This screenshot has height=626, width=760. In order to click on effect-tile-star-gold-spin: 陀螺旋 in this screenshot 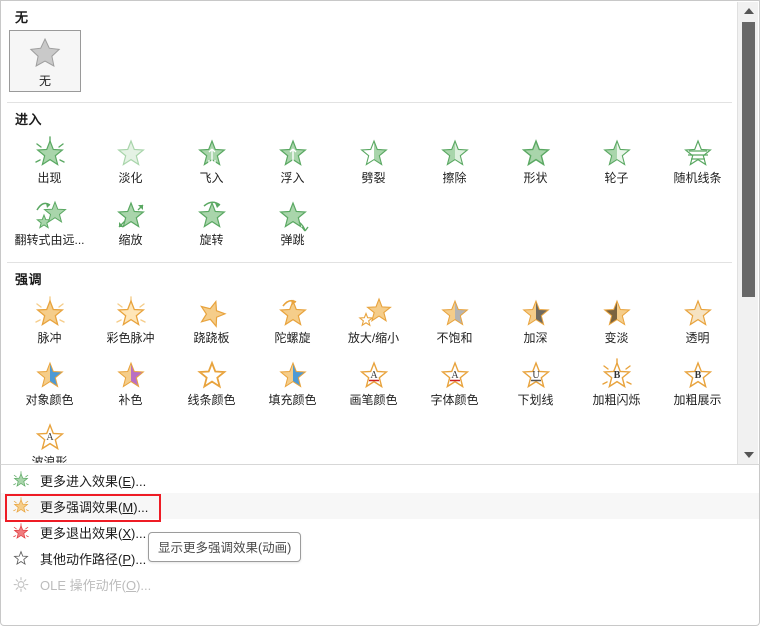, I will do `click(292, 325)`.